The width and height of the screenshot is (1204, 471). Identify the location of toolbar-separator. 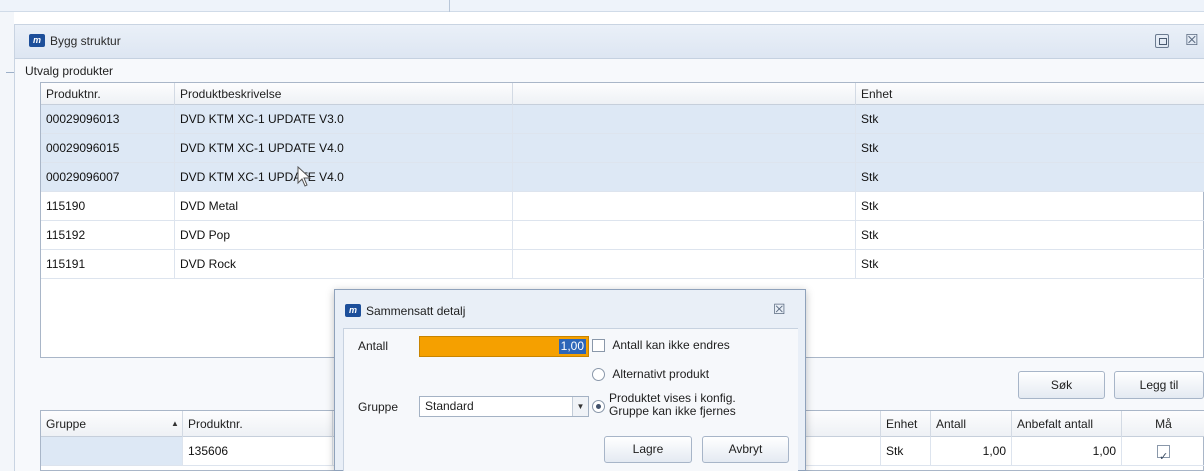
(449, 6).